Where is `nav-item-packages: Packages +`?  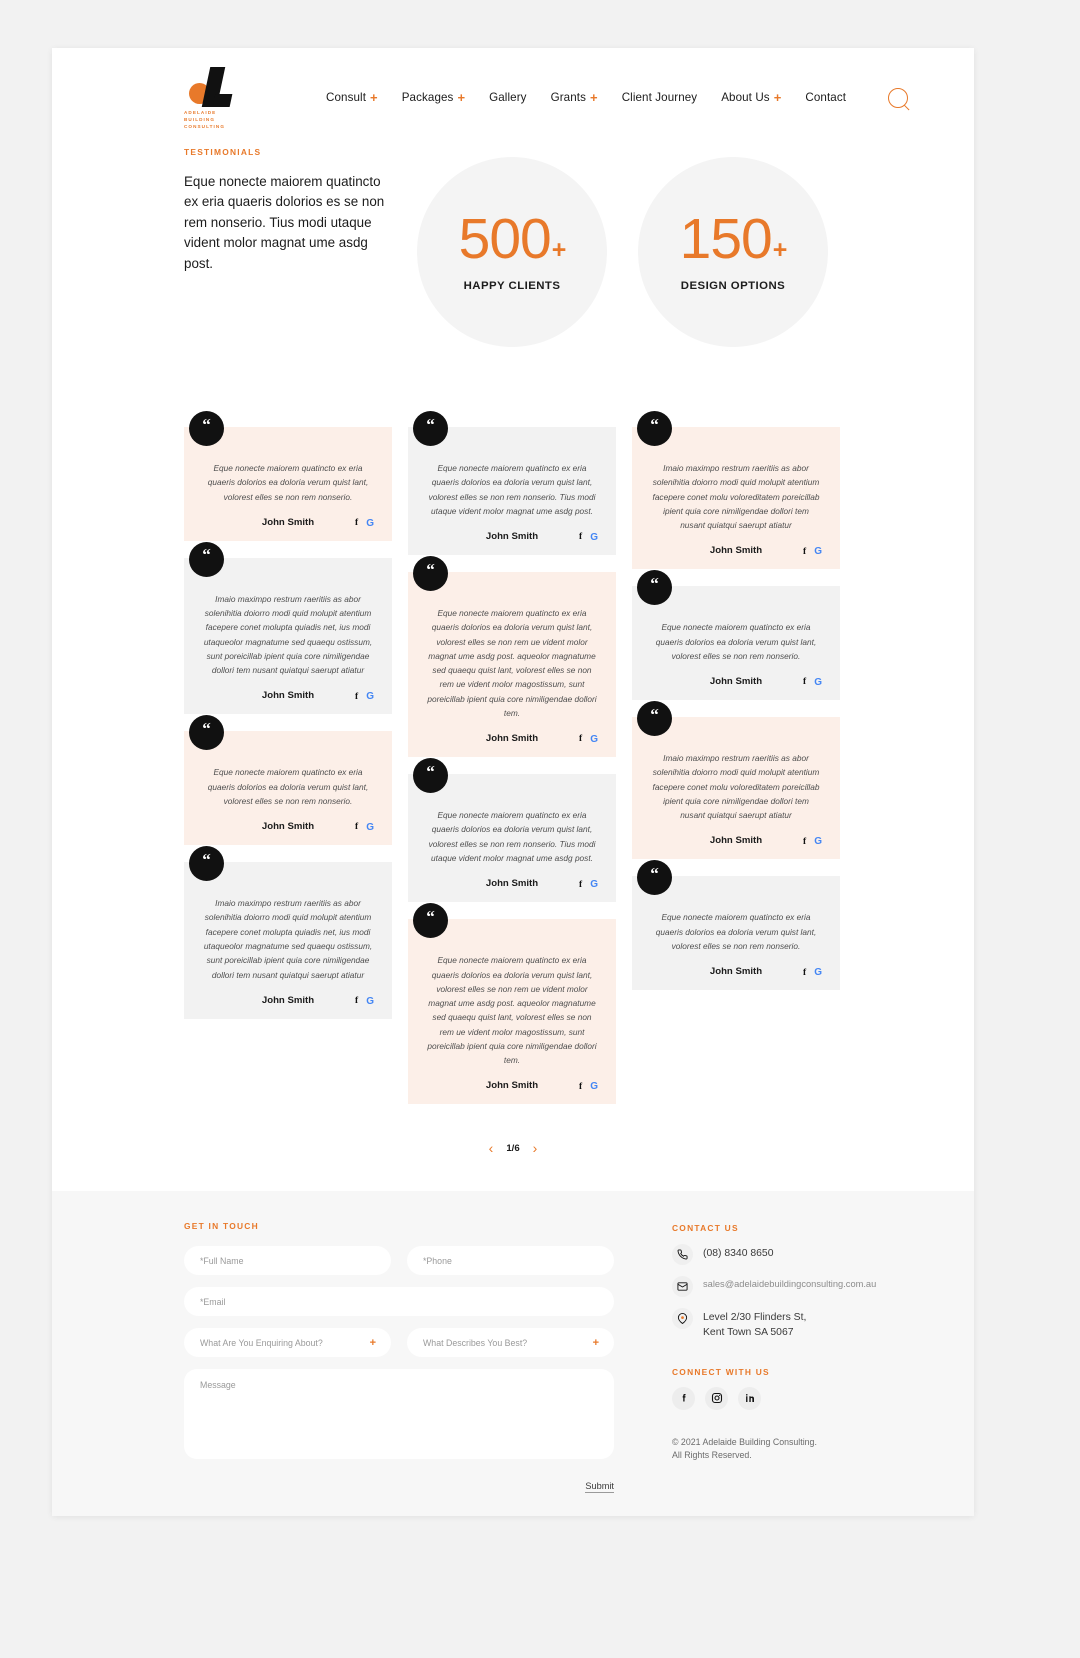 nav-item-packages: Packages + is located at coordinates (433, 97).